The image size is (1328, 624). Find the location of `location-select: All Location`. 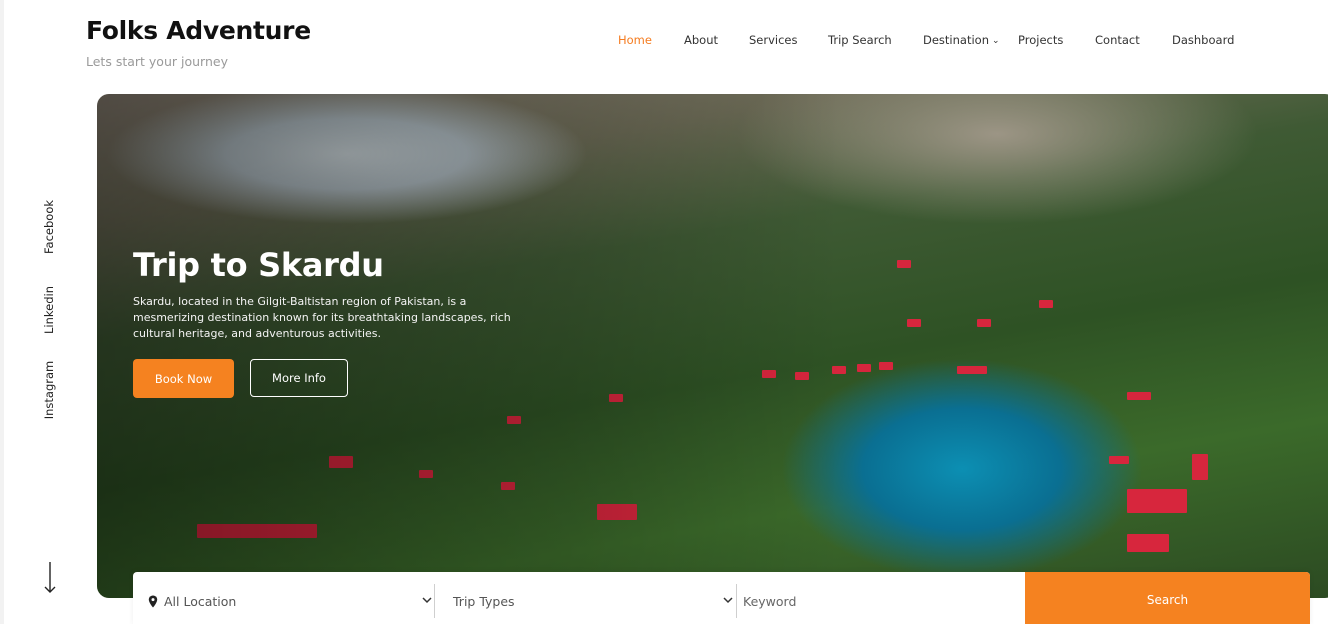

location-select: All Location is located at coordinates (290, 601).